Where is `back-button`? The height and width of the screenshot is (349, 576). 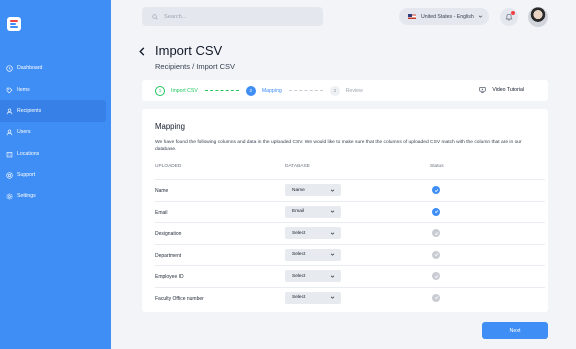
back-button is located at coordinates (143, 51).